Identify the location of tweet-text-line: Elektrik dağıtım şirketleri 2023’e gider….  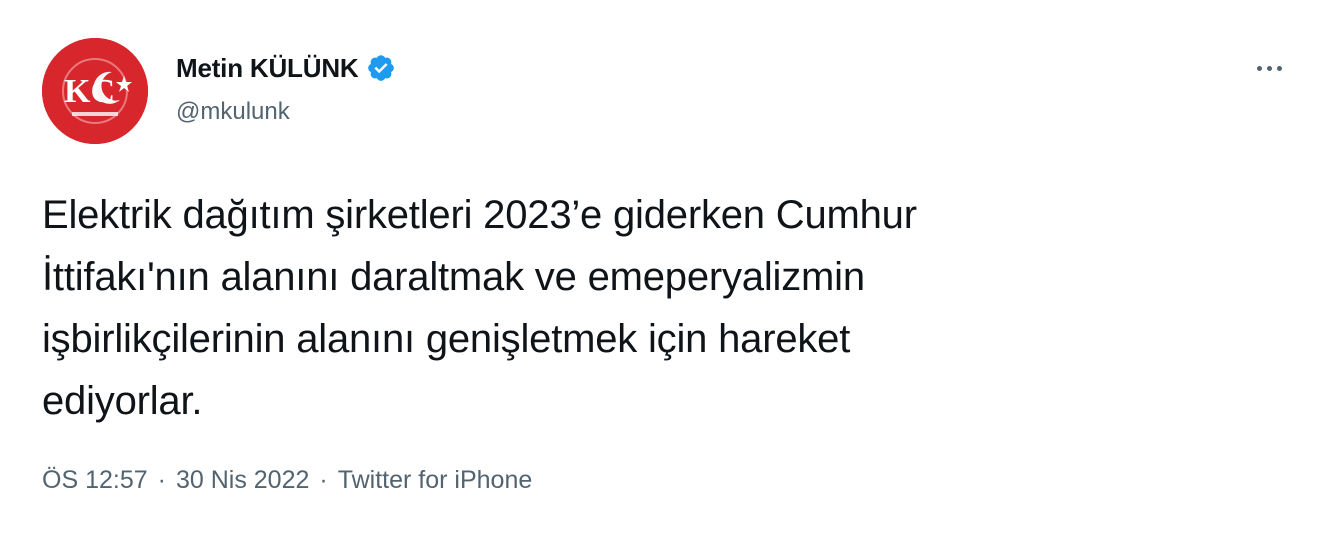
(479, 215).